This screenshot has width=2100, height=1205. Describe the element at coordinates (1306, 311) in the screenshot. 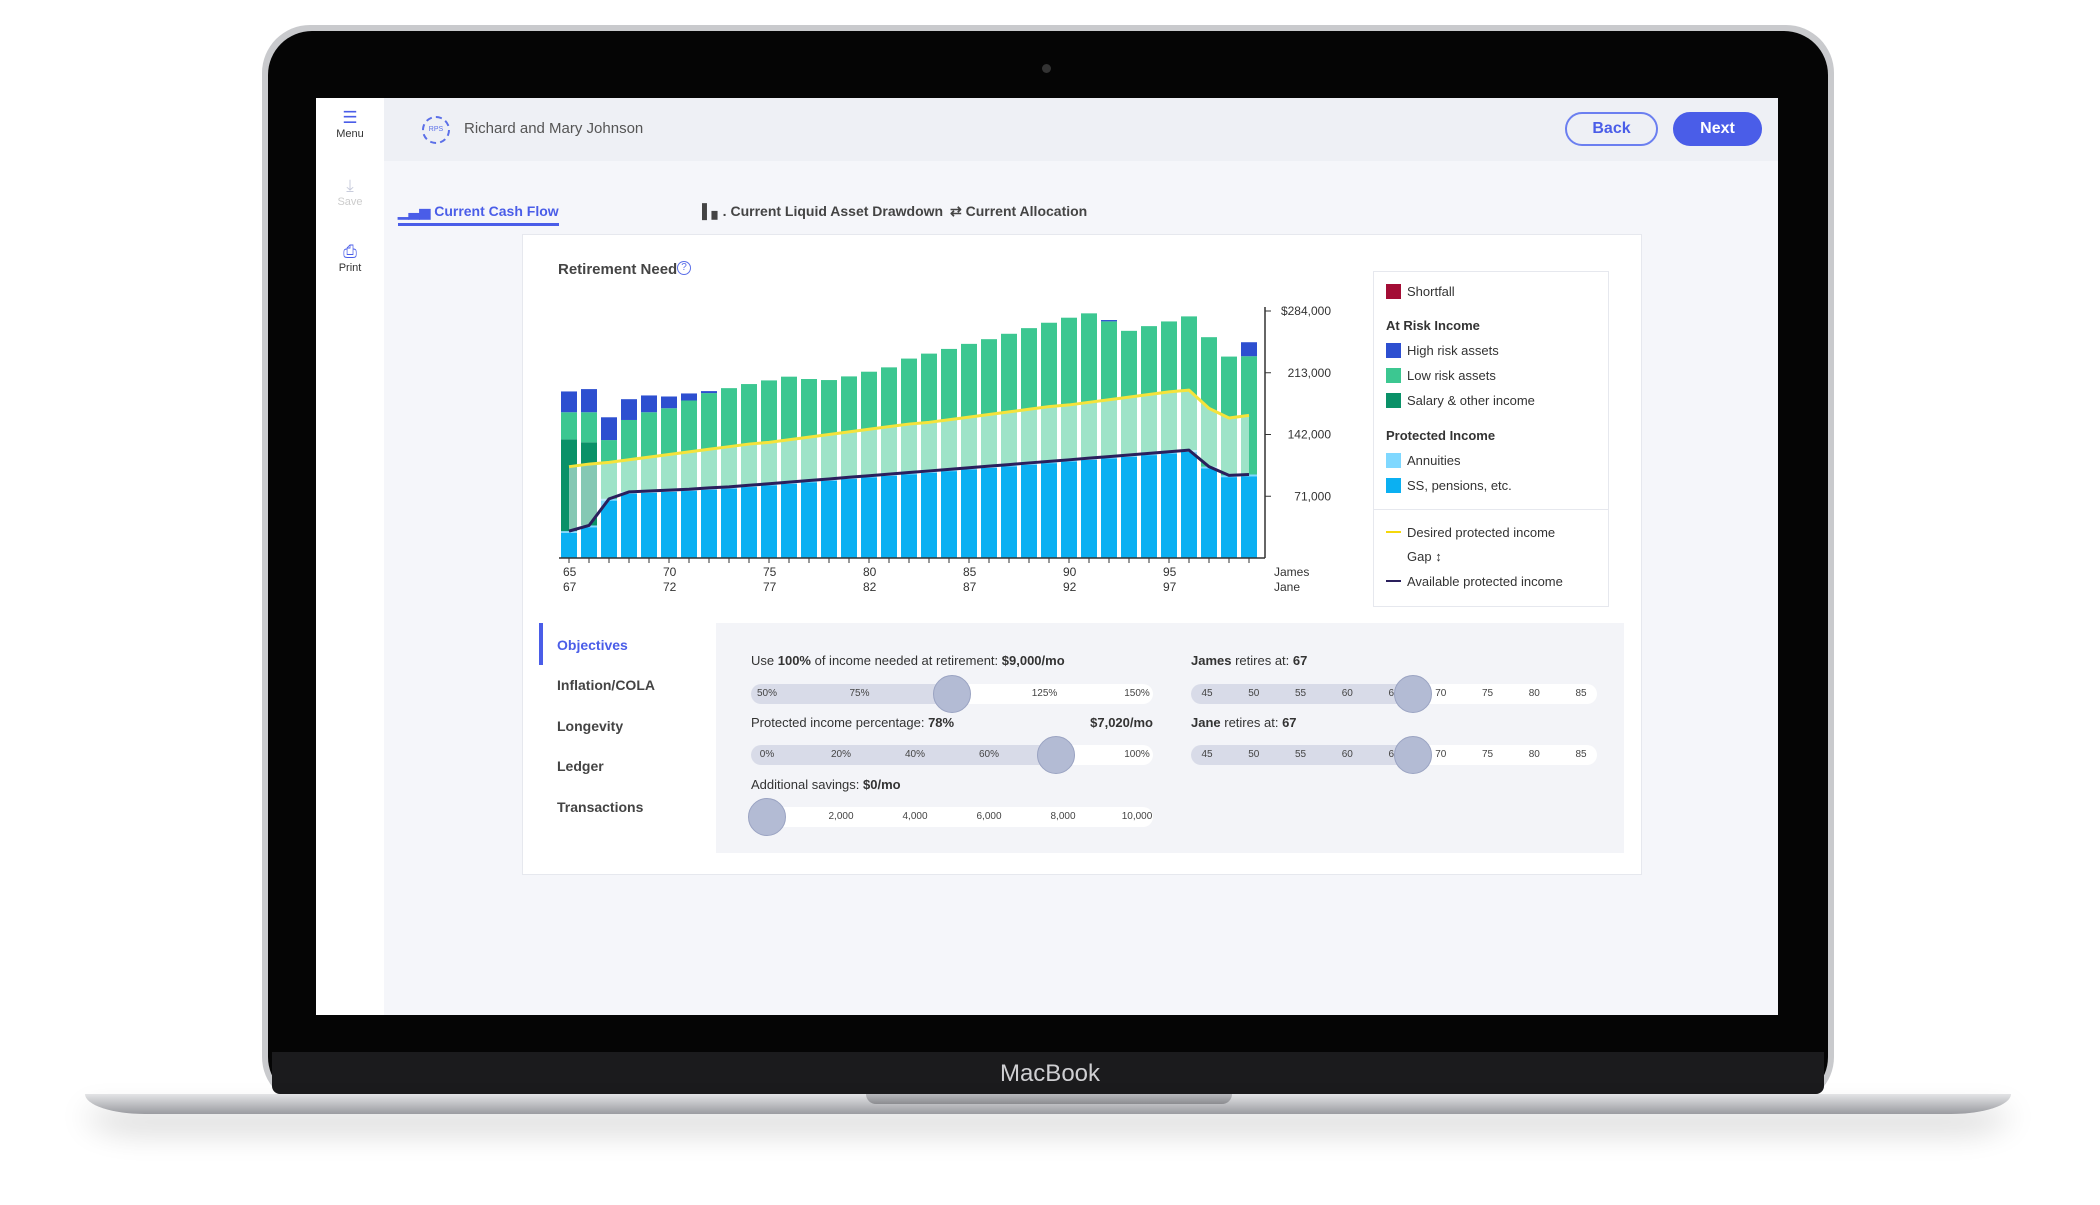

I see `y-tick-label: $284,000` at that location.